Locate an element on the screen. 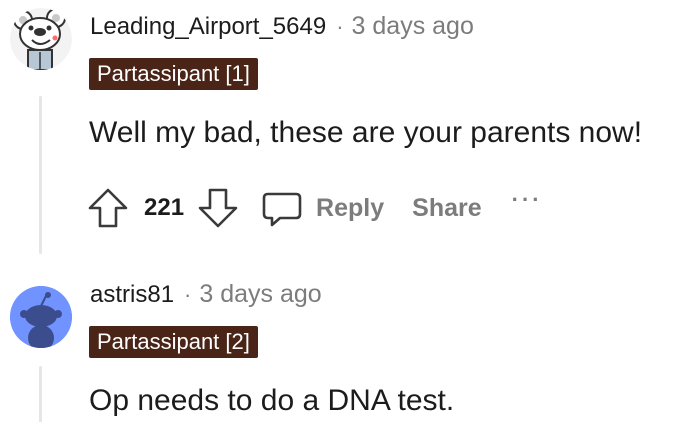  comment-body: Op needs to do a DNA test. is located at coordinates (272, 400).